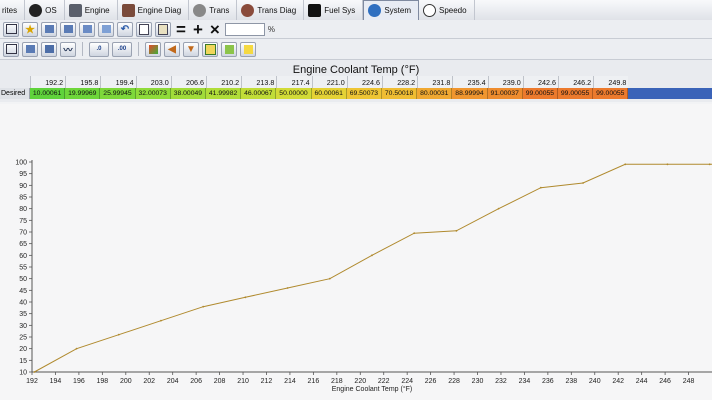  I want to click on tab-rites: rites, so click(13, 10).